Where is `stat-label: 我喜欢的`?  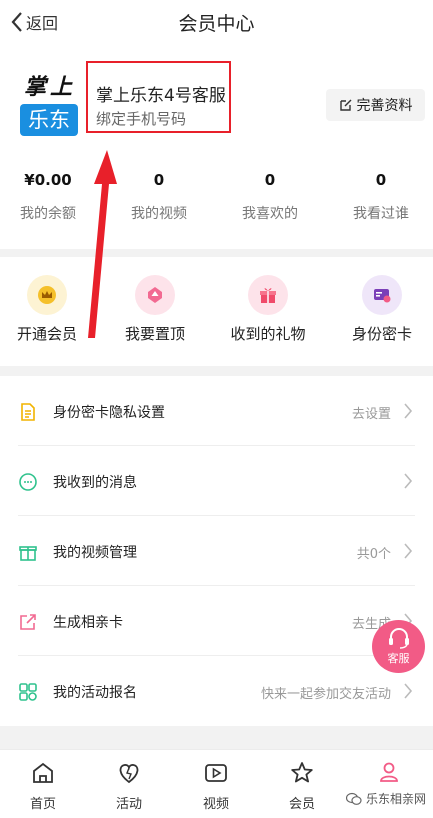
stat-label: 我喜欢的 is located at coordinates (270, 214).